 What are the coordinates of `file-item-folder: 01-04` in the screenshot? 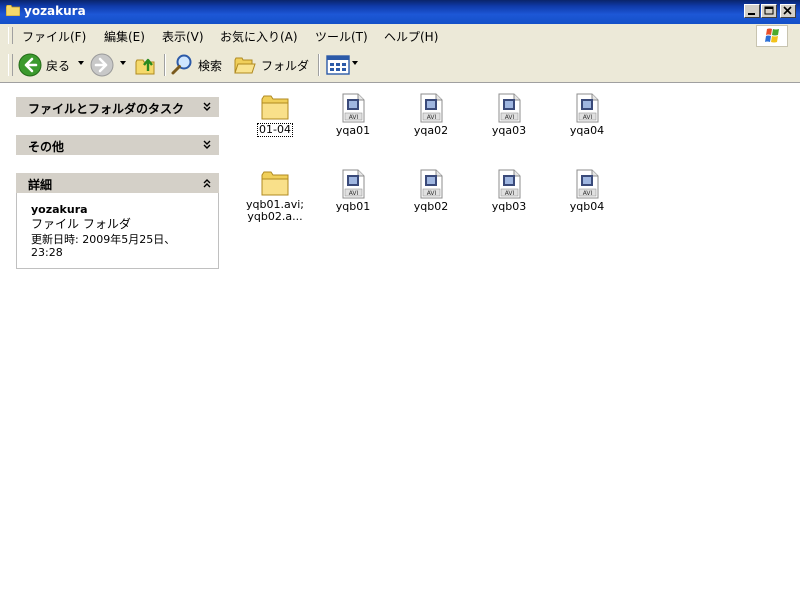 It's located at (275, 115).